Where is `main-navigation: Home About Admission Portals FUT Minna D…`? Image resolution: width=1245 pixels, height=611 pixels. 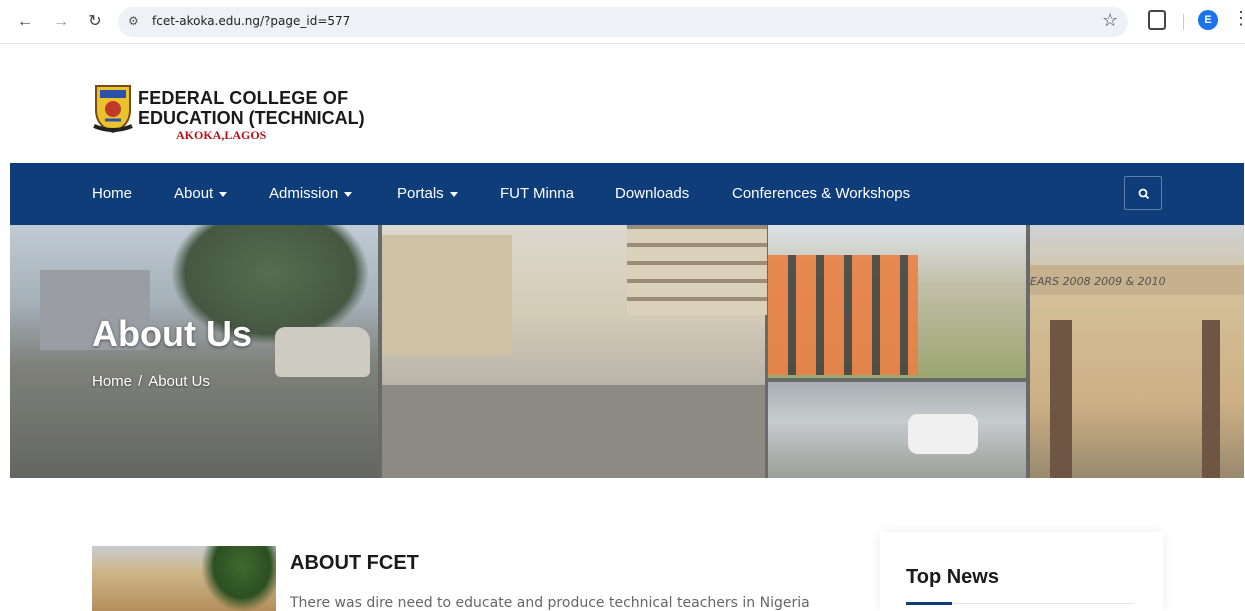 main-navigation: Home About Admission Portals FUT Minna D… is located at coordinates (627, 194).